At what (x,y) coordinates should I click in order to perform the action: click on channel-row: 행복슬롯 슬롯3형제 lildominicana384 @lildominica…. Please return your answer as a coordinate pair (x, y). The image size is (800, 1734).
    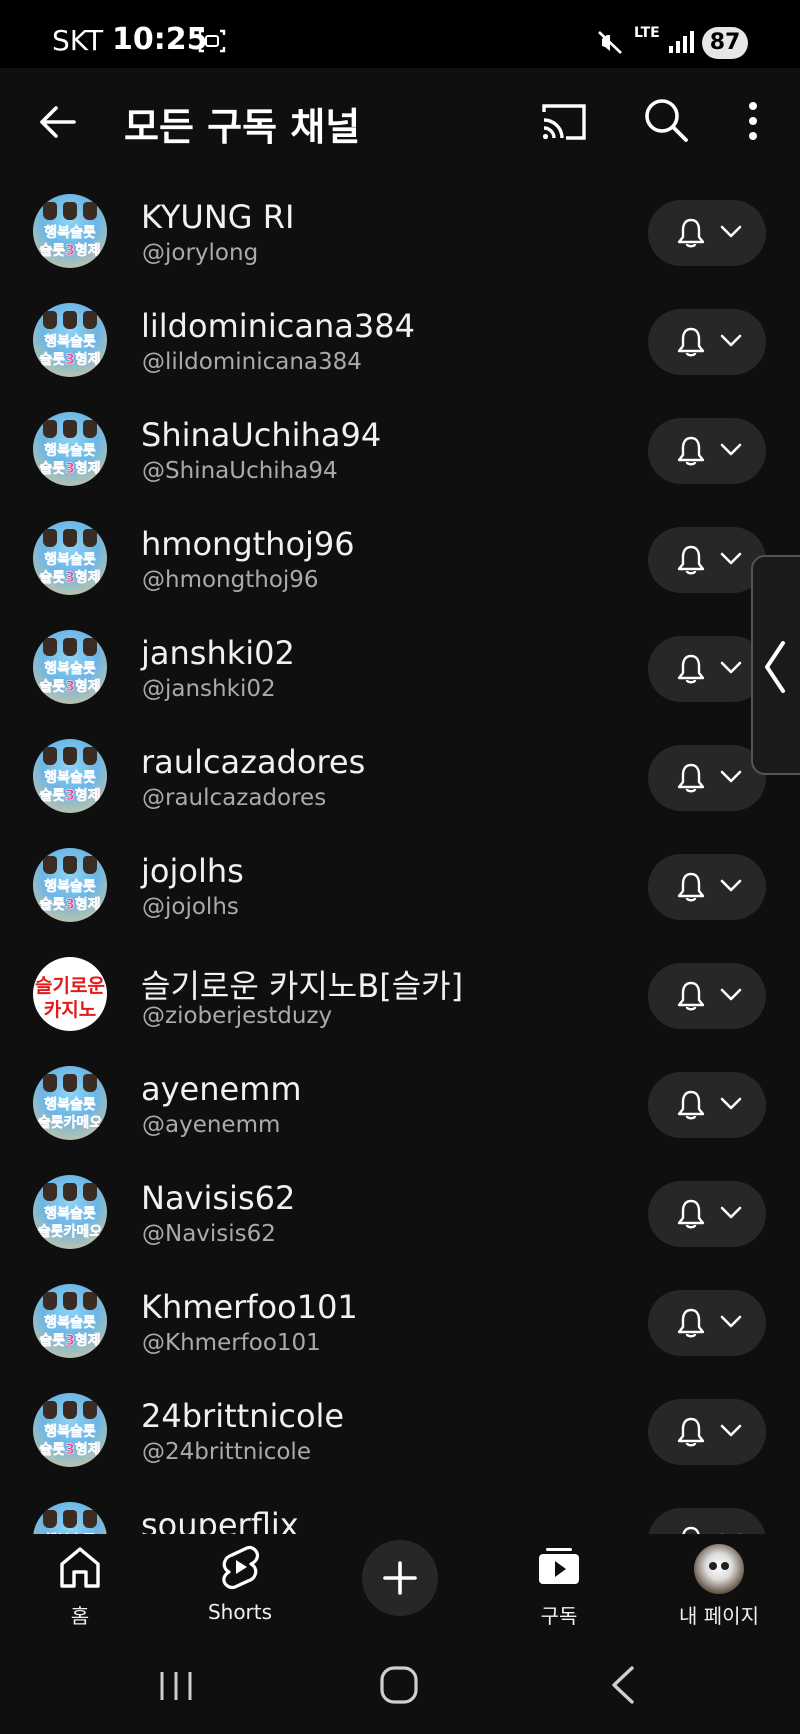
    Looking at the image, I should click on (400, 341).